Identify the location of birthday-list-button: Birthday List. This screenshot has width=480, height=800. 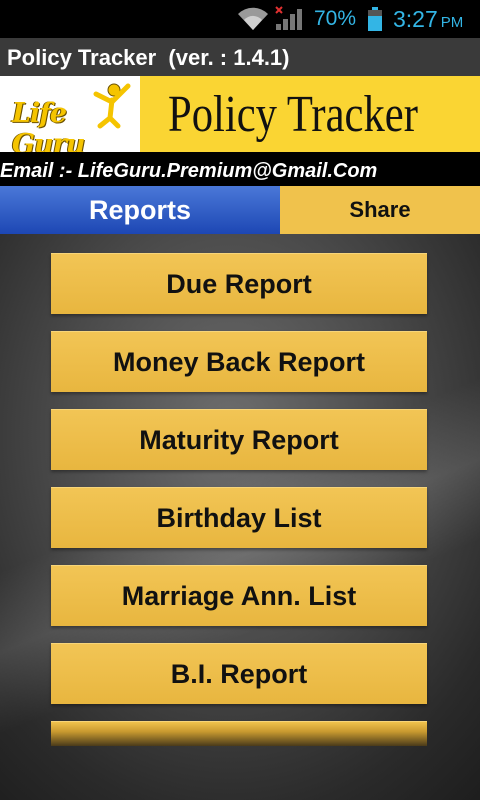
(239, 517).